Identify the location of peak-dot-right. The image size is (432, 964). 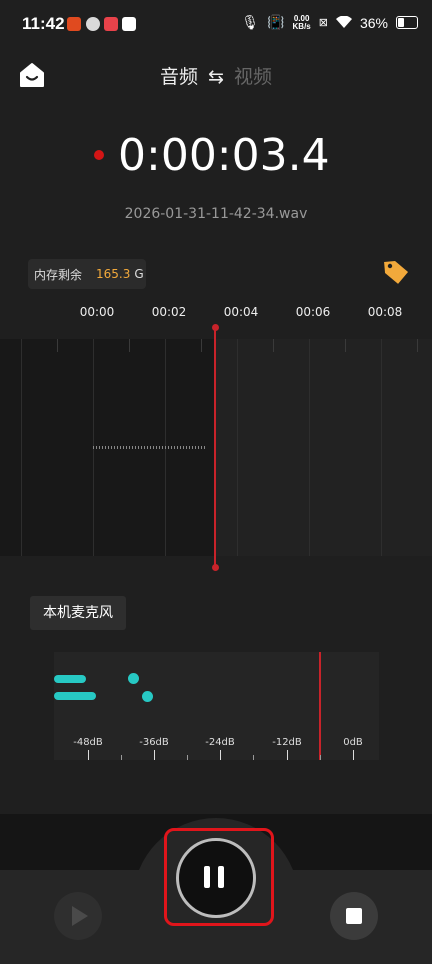
(147, 696).